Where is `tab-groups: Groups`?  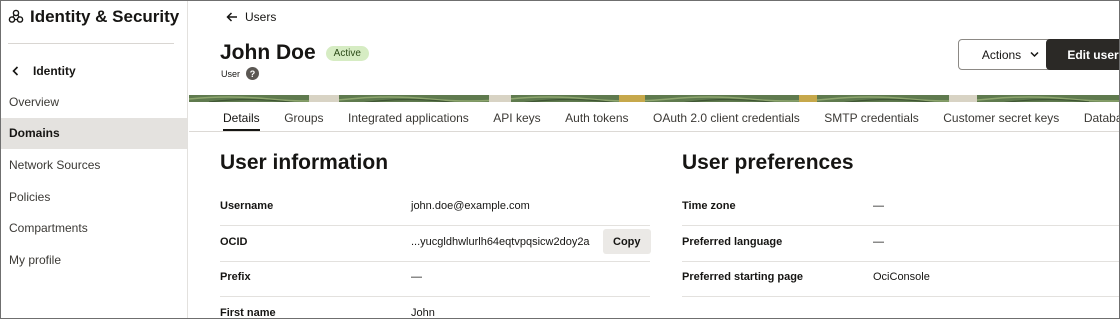 tab-groups: Groups is located at coordinates (303, 117).